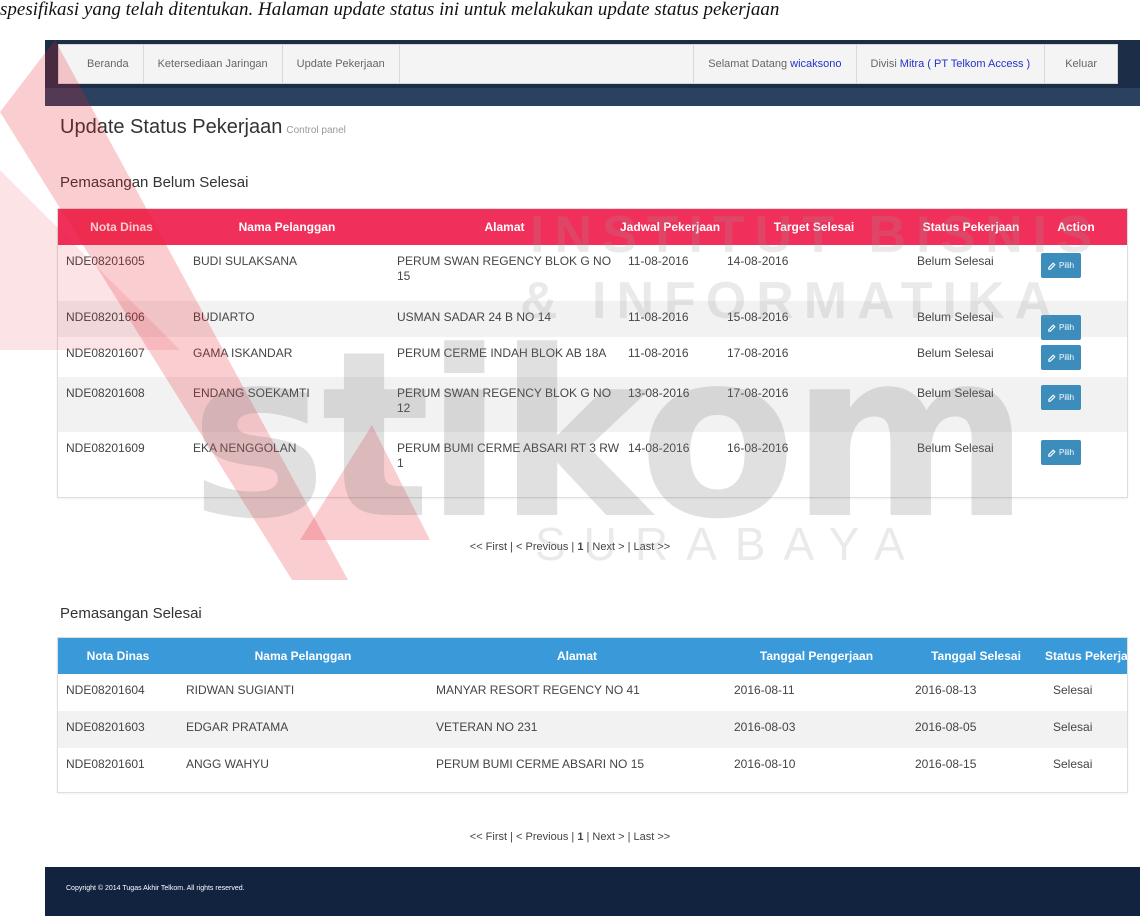 The height and width of the screenshot is (916, 1140). I want to click on done-cell-alamat: VETERAN NO 231, so click(487, 727).